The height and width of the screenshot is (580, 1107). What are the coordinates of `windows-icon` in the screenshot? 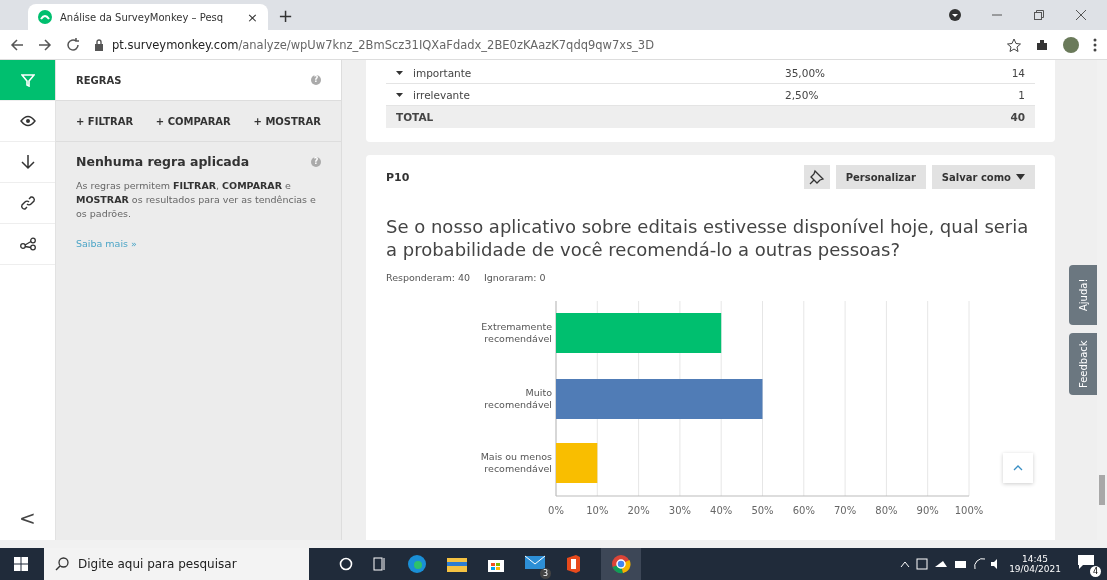 It's located at (21, 564).